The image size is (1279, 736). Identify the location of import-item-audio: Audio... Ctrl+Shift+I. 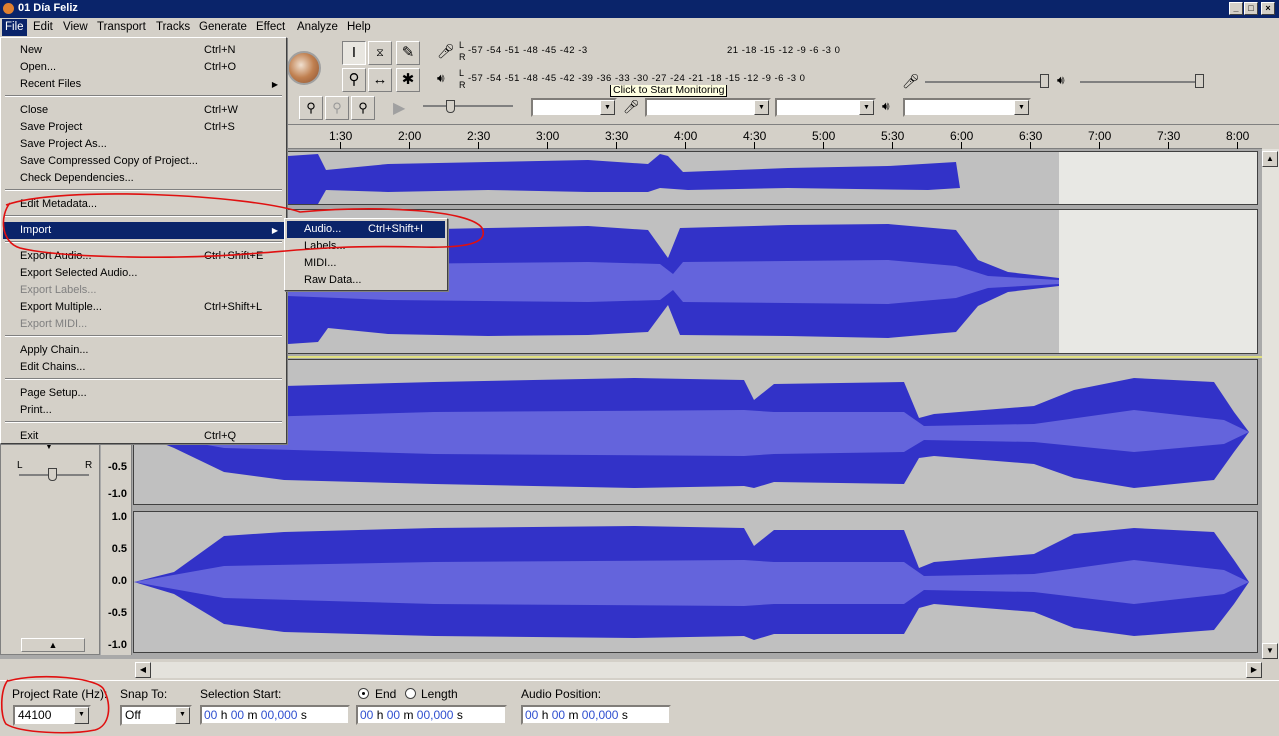
(366, 229).